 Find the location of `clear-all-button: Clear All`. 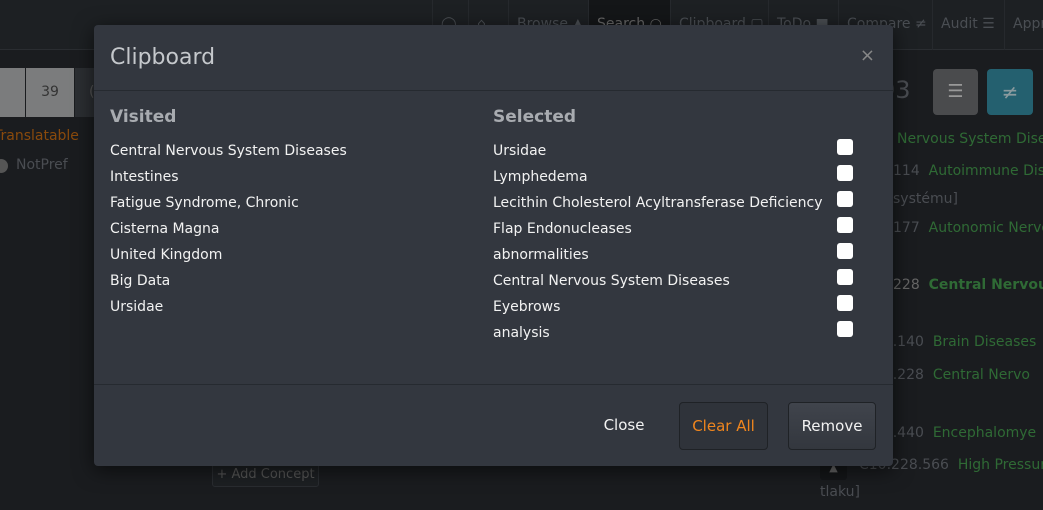

clear-all-button: Clear All is located at coordinates (723, 426).